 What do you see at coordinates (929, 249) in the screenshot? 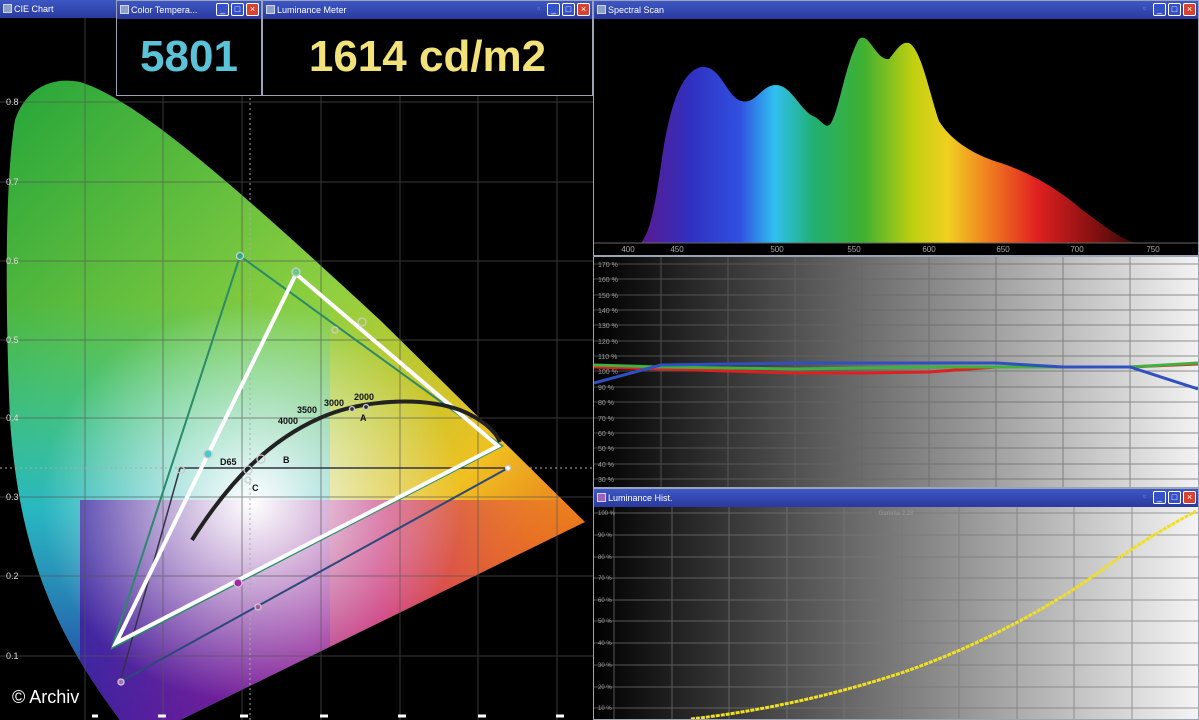
I see `spectral-x-tick: 600` at bounding box center [929, 249].